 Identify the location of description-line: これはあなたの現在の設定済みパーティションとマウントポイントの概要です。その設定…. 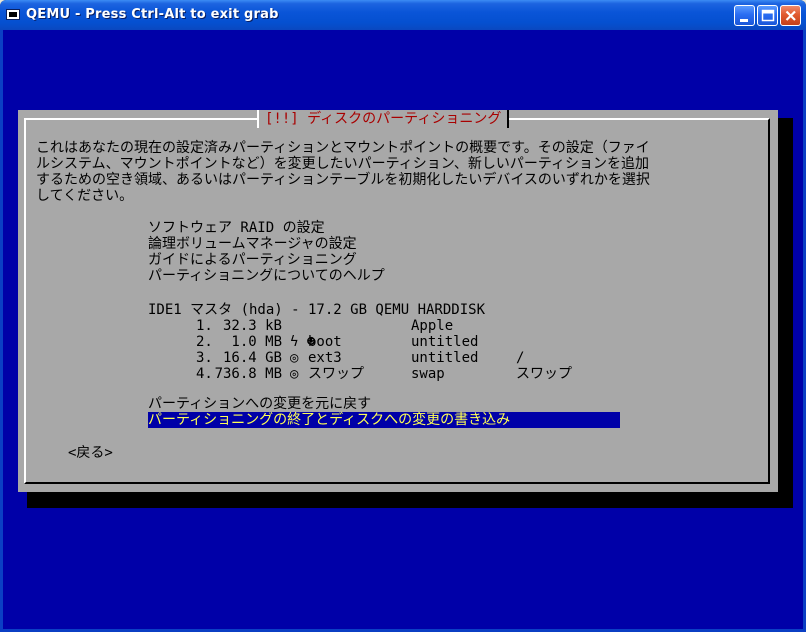
(343, 148).